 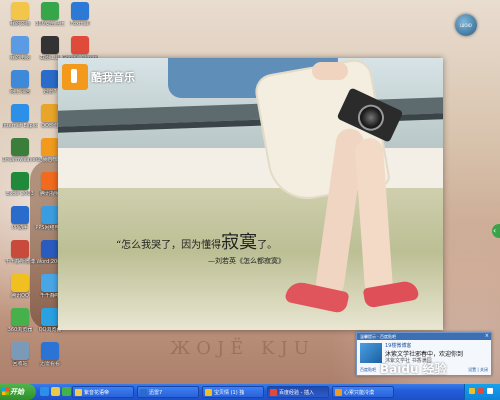 What do you see at coordinates (44, 391) in the screenshot?
I see `ie-quicklaunch-icon` at bounding box center [44, 391].